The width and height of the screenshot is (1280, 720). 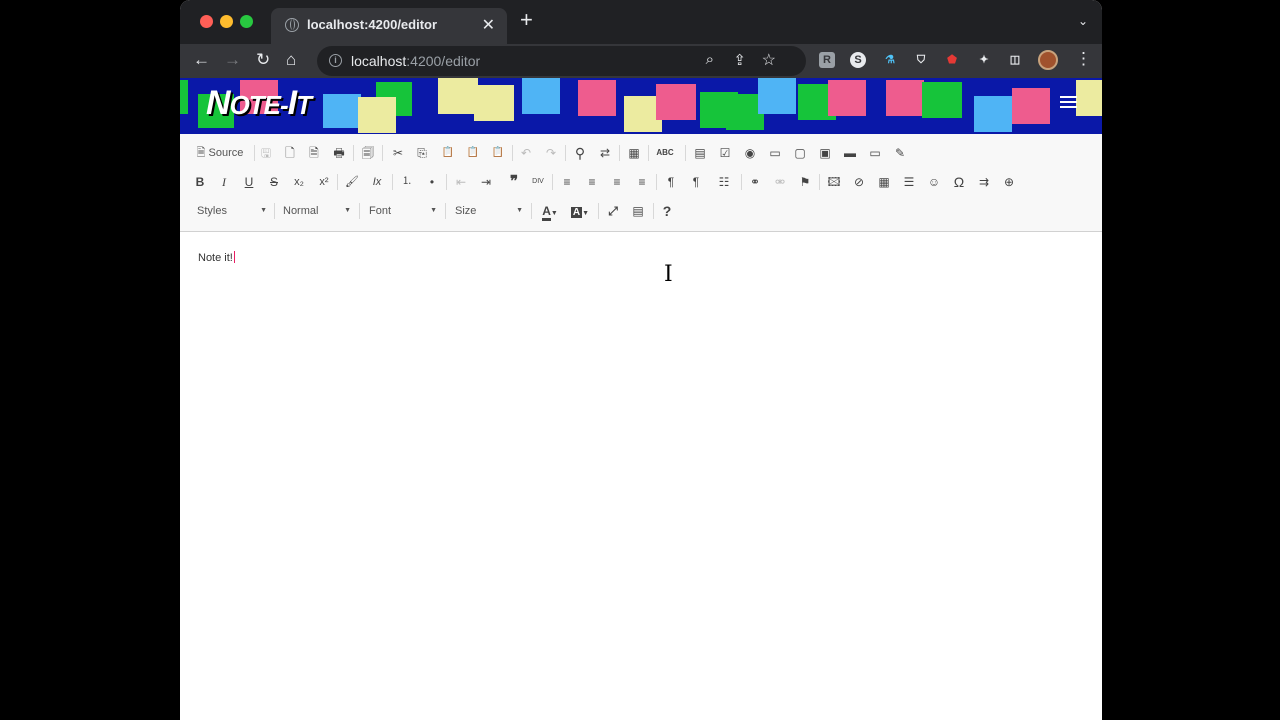 What do you see at coordinates (226, 21) in the screenshot?
I see `minimize-window-button` at bounding box center [226, 21].